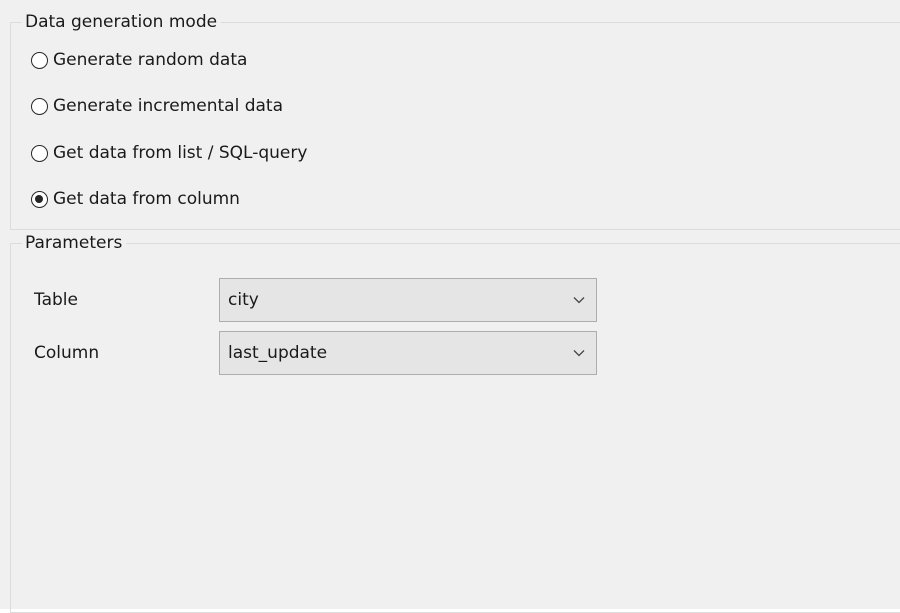 This screenshot has width=900, height=613. What do you see at coordinates (67, 353) in the screenshot?
I see `column-label: Column` at bounding box center [67, 353].